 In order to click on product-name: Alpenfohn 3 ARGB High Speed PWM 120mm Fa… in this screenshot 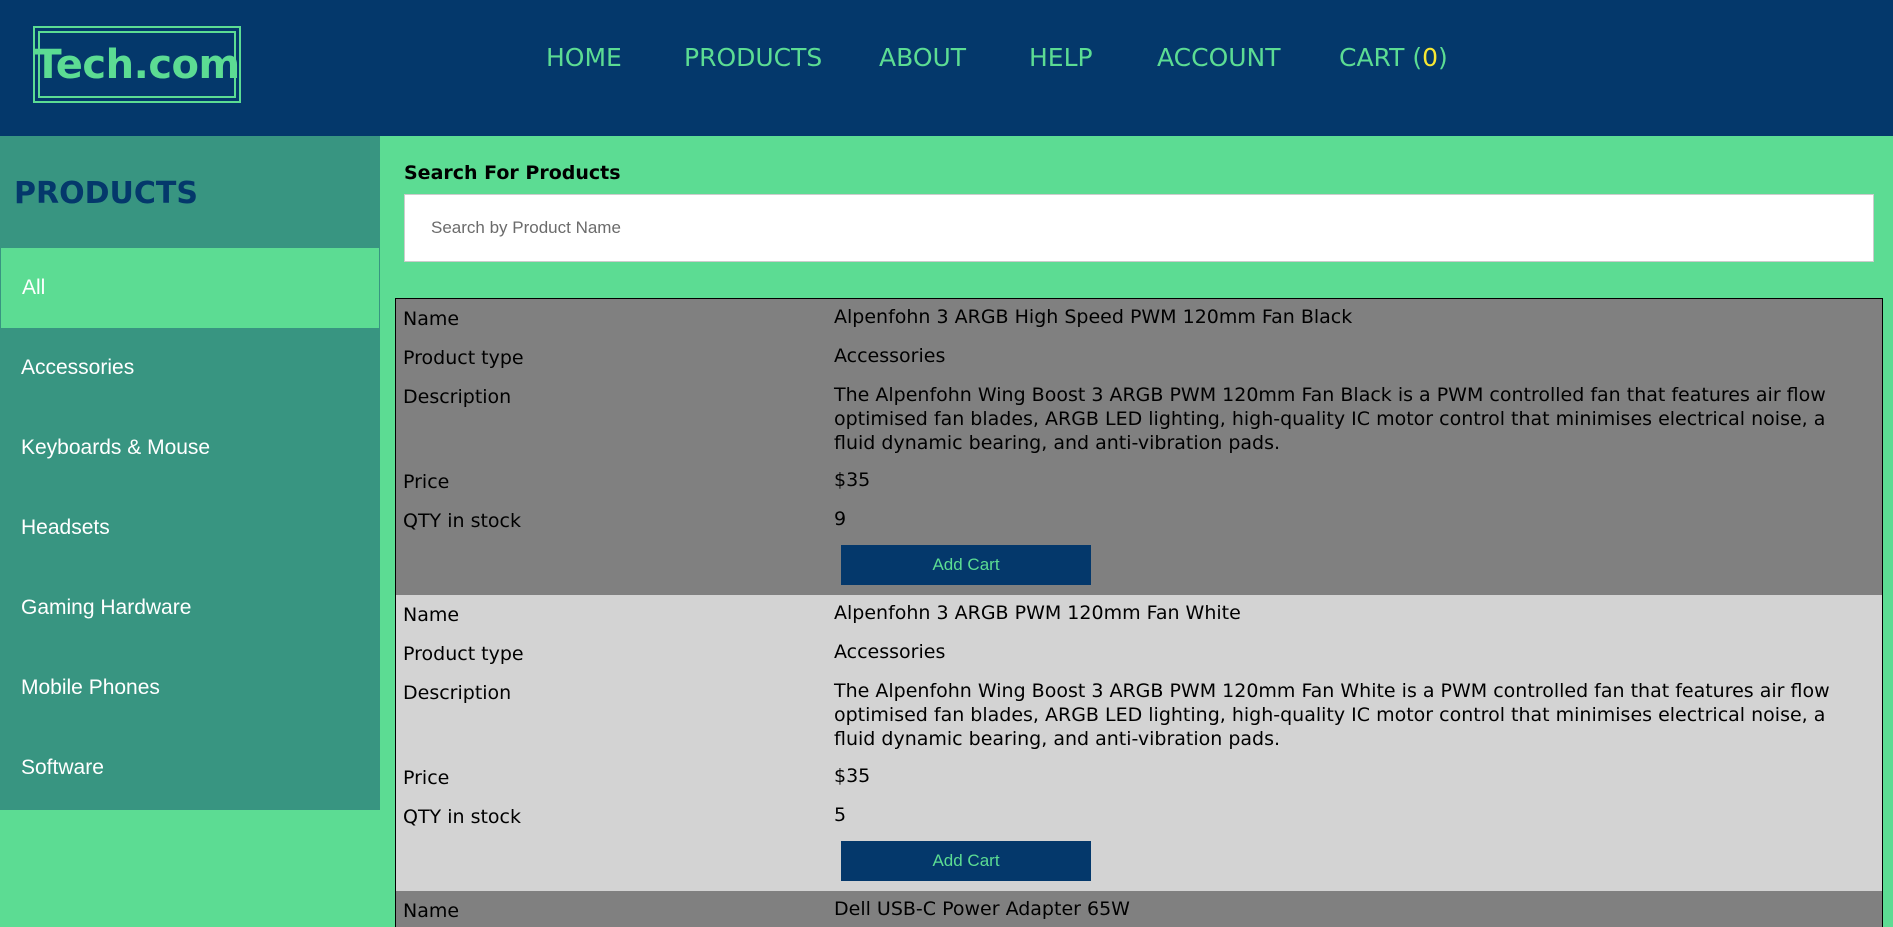, I will do `click(1093, 317)`.